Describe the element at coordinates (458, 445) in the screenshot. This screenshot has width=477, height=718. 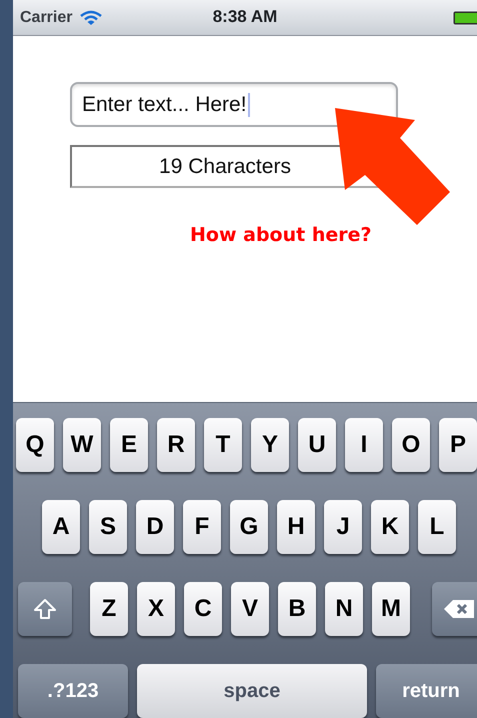
I see `key: P` at that location.